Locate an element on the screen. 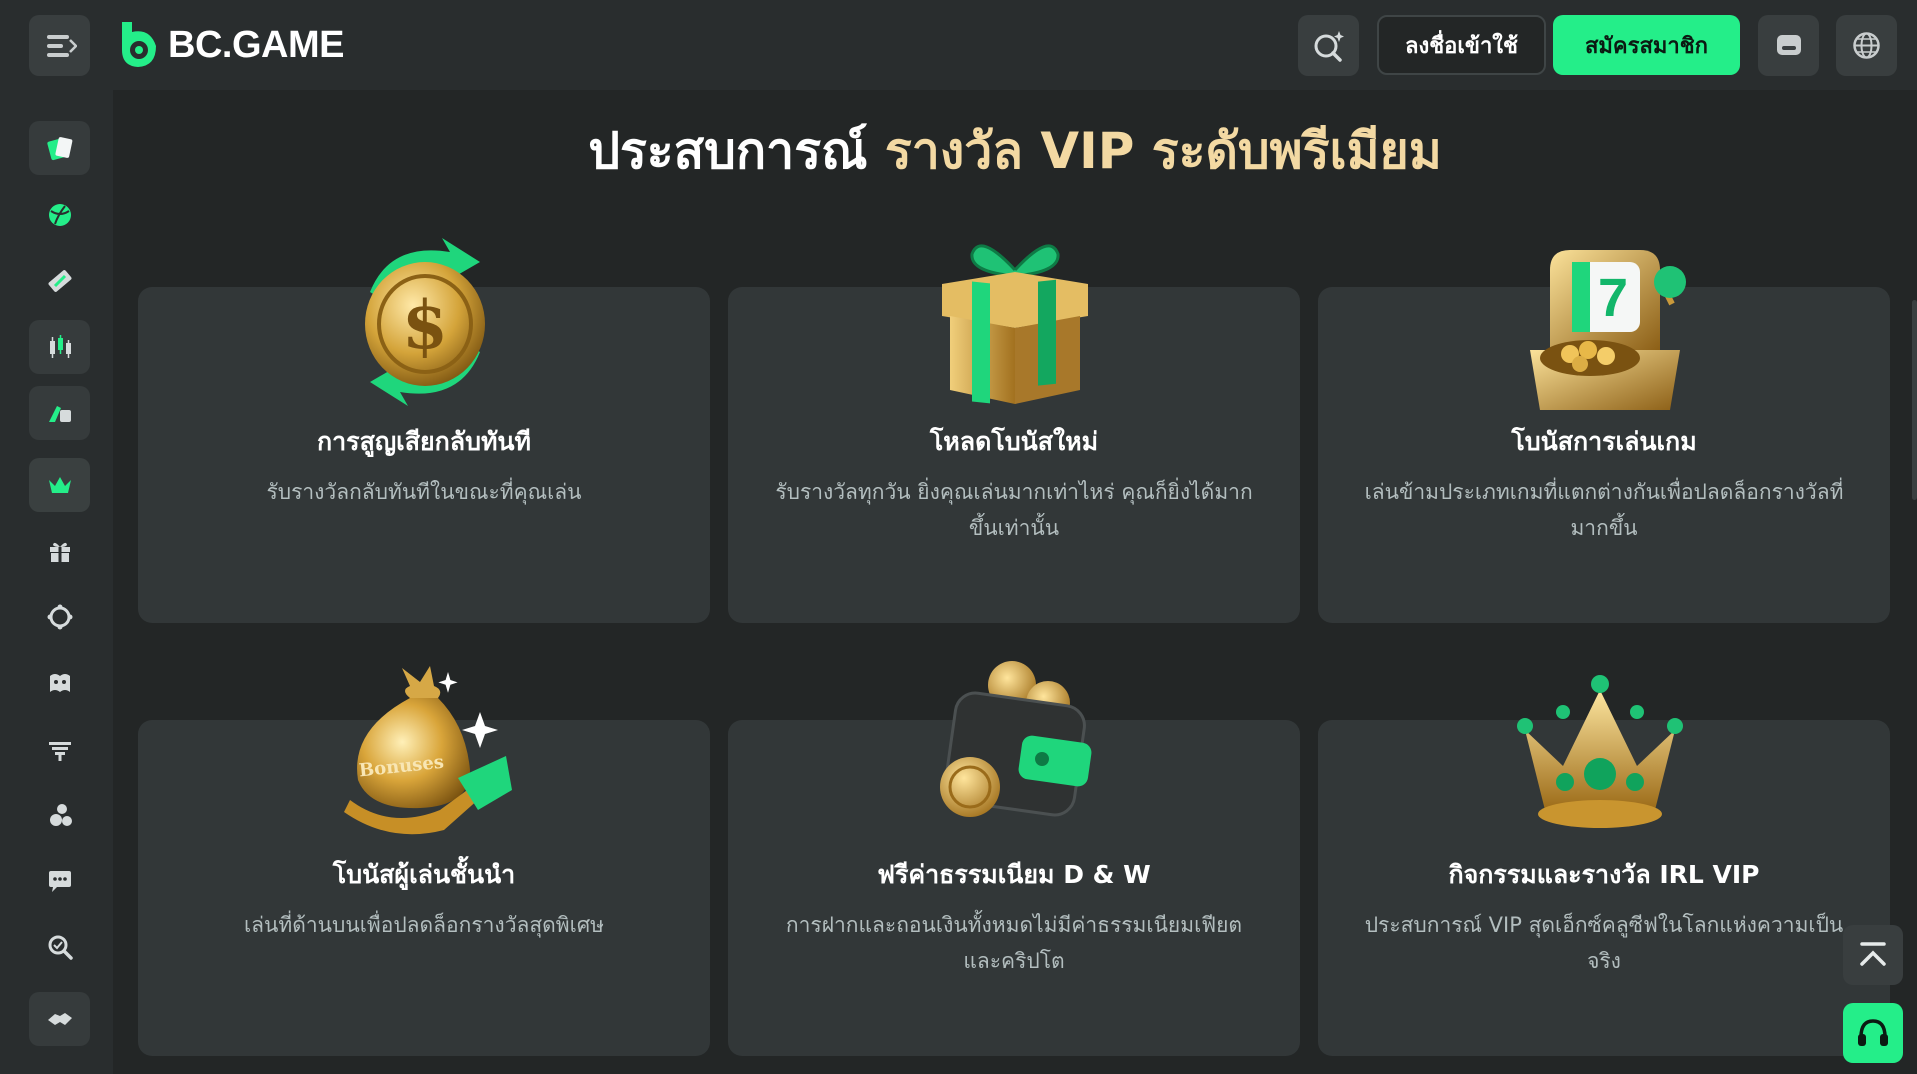 This screenshot has height=1074, width=1917. page-title-white: ประสบการณ์ is located at coordinates (728, 151).